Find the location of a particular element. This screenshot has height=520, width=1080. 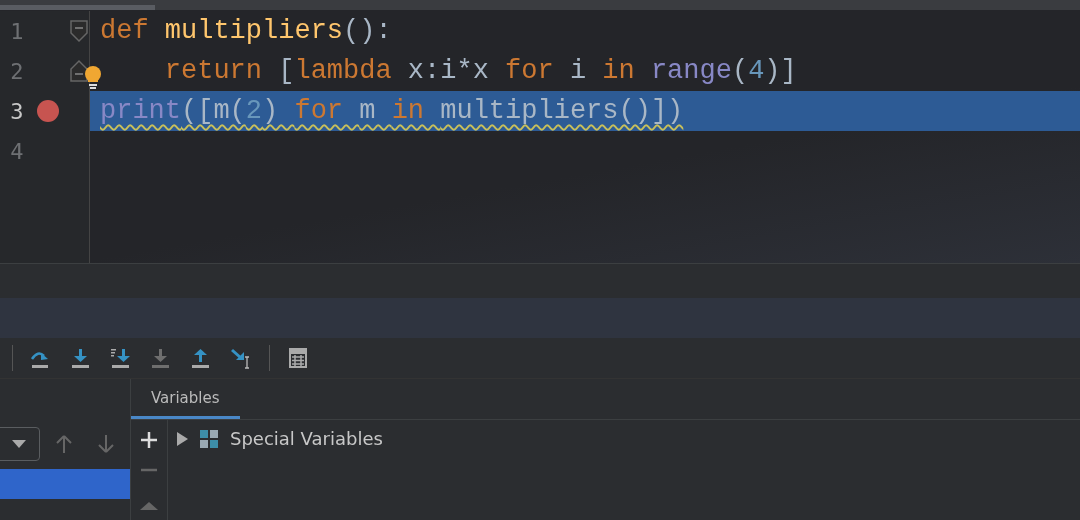

code-line: def multipliers(): is located at coordinates (246, 31).